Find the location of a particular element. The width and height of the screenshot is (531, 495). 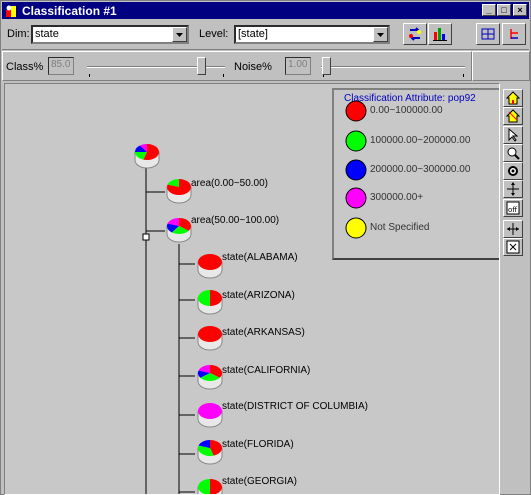

swap-button is located at coordinates (415, 34).